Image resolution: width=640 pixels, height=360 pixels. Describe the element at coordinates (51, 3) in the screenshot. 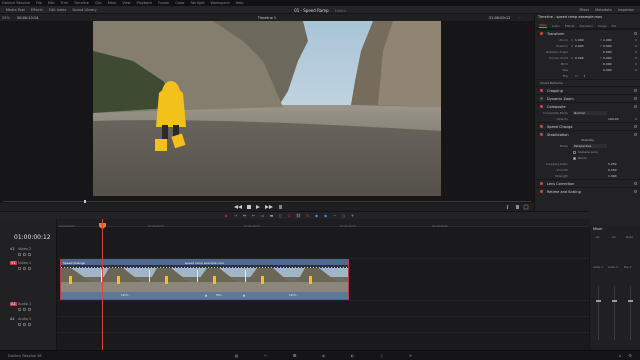

I see `menu-edit: Edit` at that location.